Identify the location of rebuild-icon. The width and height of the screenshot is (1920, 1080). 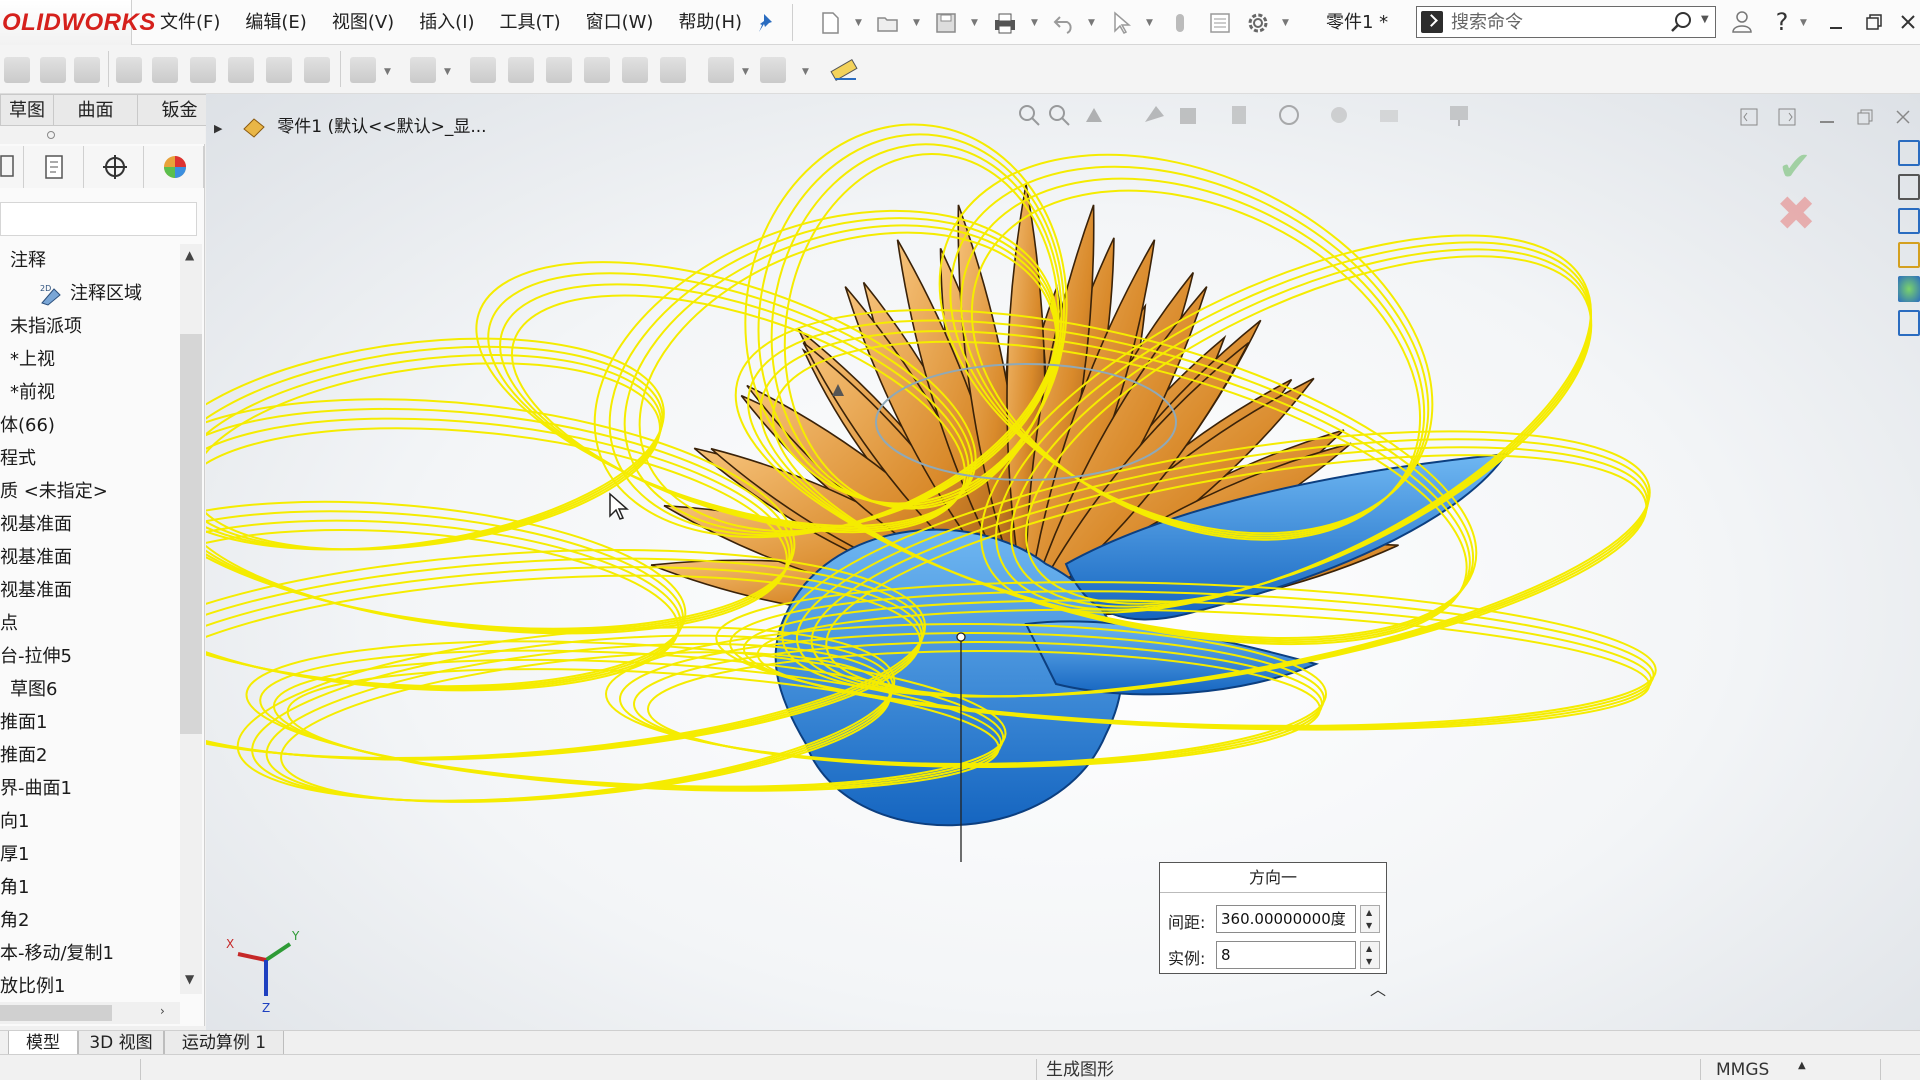
(1180, 23).